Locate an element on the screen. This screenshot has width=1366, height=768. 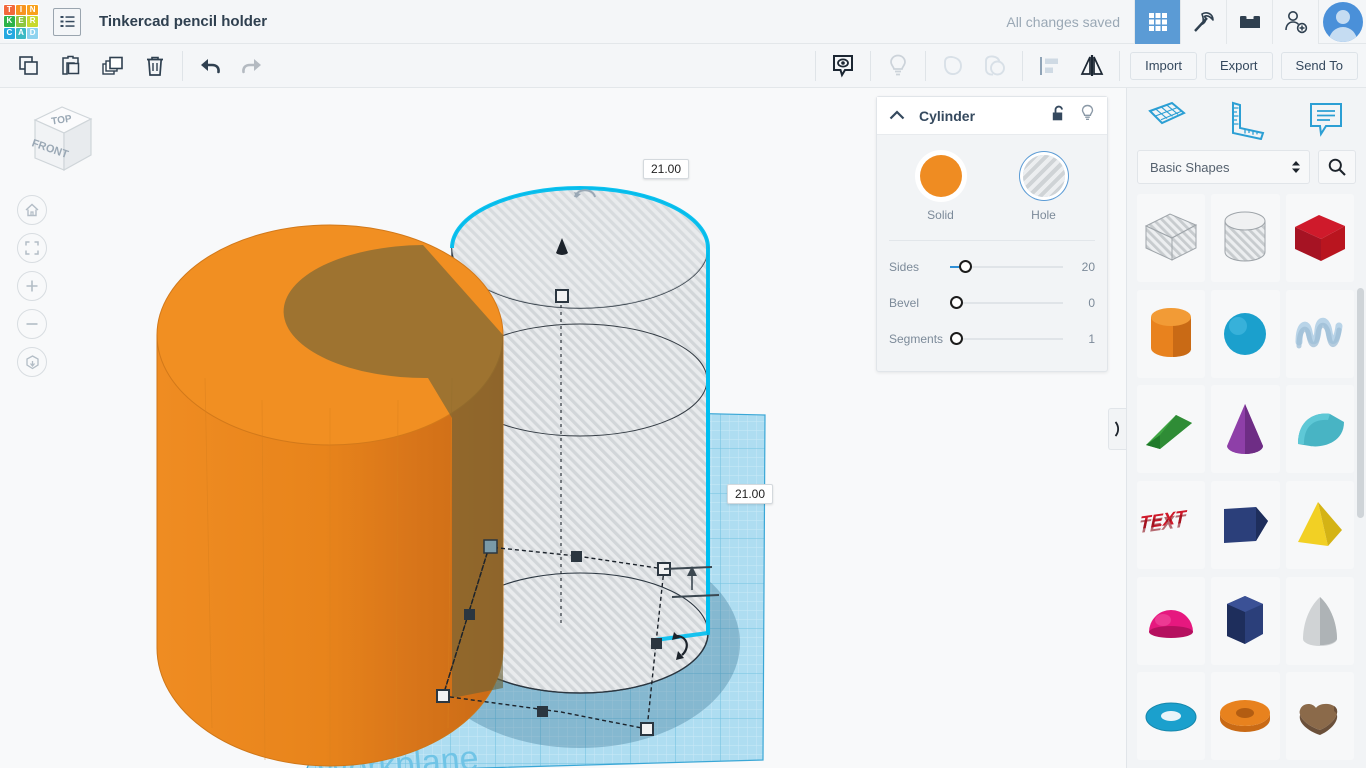
logo-tile-r-5: R is located at coordinates (32, 21).